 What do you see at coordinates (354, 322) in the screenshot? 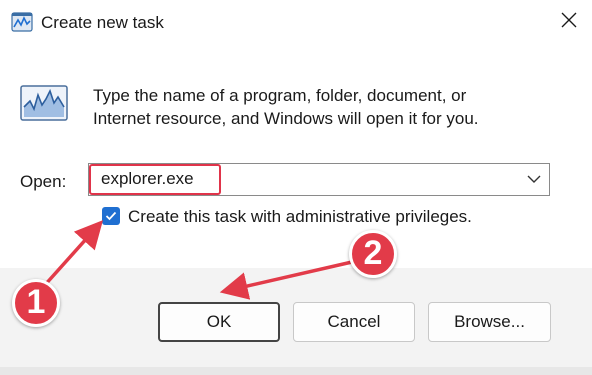
I see `cancel-button: Cancel` at bounding box center [354, 322].